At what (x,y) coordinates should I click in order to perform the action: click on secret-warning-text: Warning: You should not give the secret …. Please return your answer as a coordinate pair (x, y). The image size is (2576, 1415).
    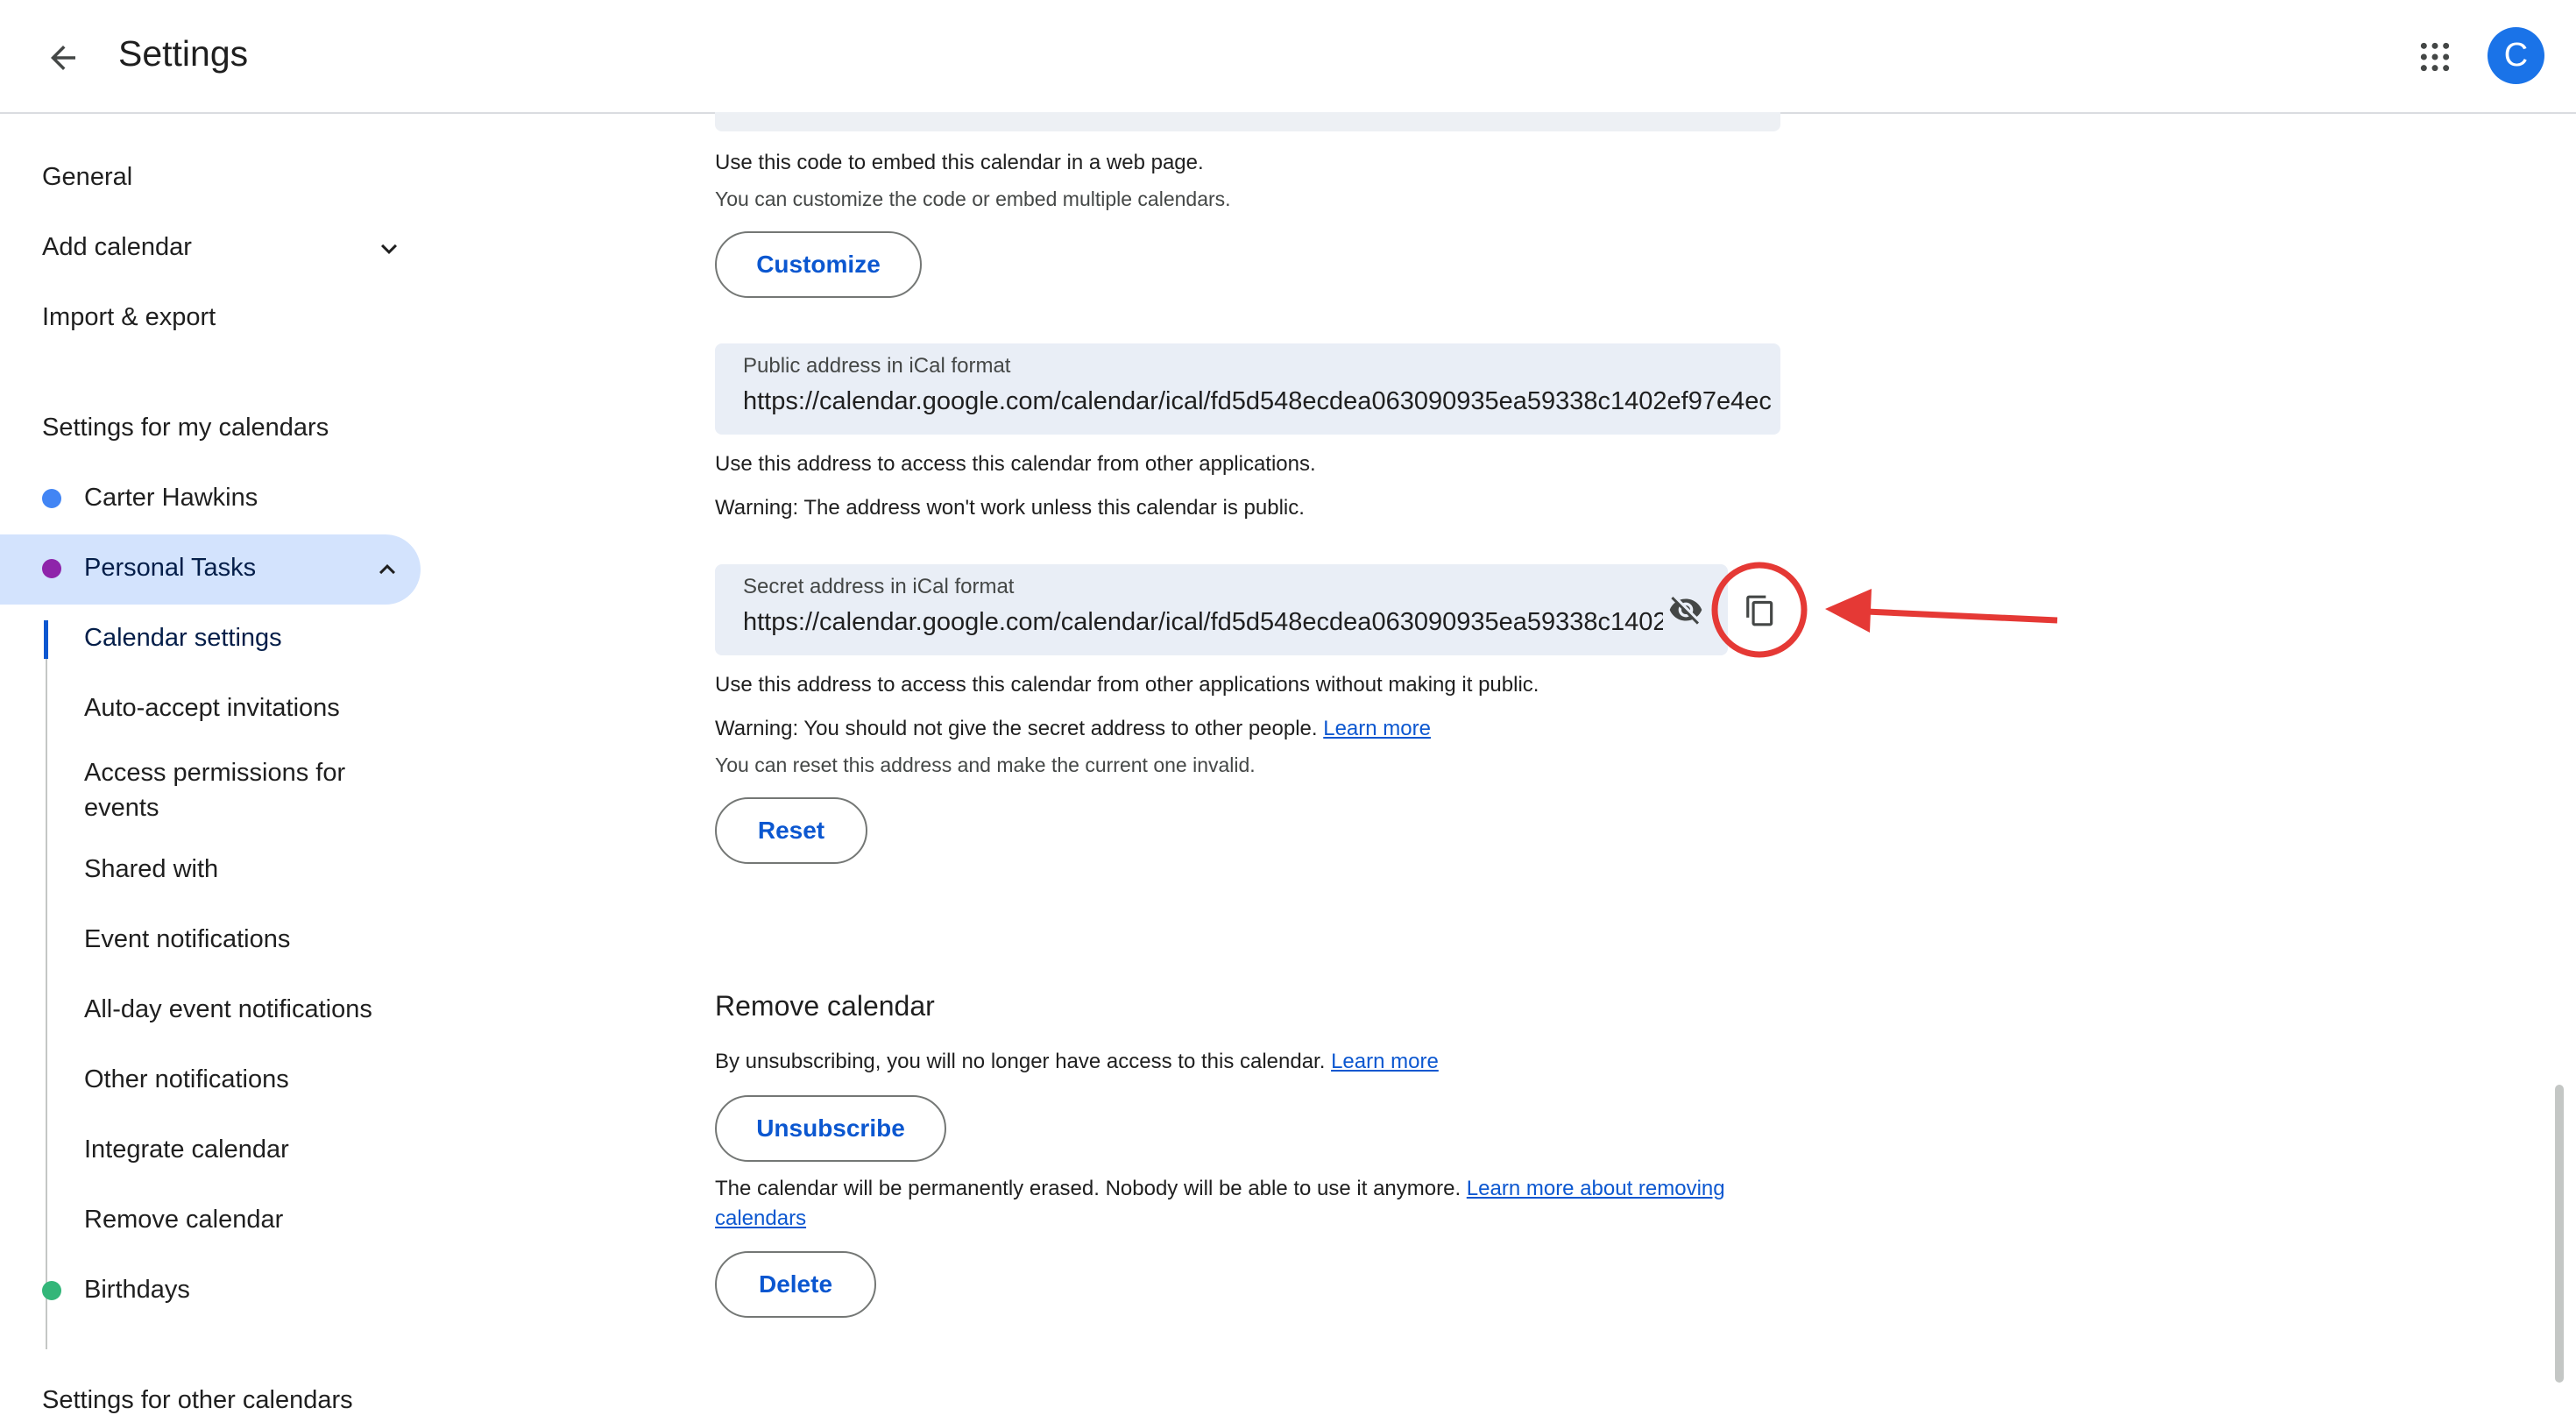
    Looking at the image, I should click on (1016, 728).